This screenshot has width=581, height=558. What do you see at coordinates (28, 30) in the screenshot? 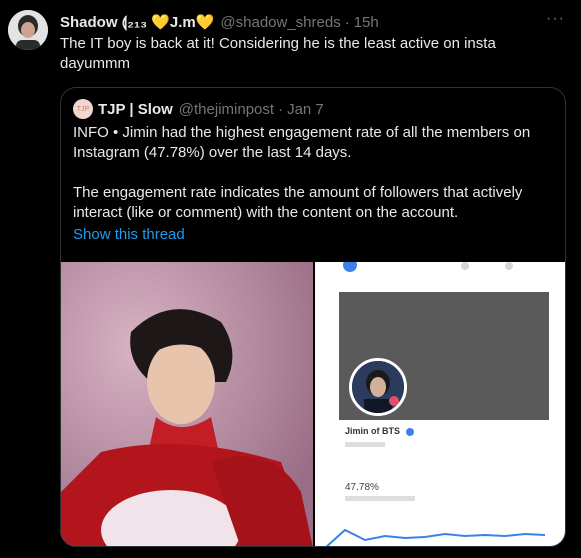
I see `author-avatar` at bounding box center [28, 30].